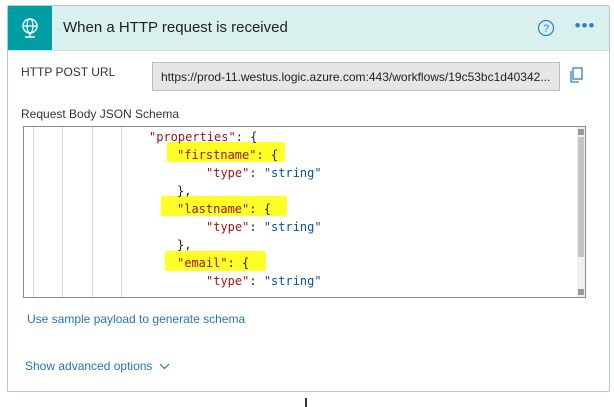  I want to click on show-advanced-options-link: Show advanced options, so click(97, 366).